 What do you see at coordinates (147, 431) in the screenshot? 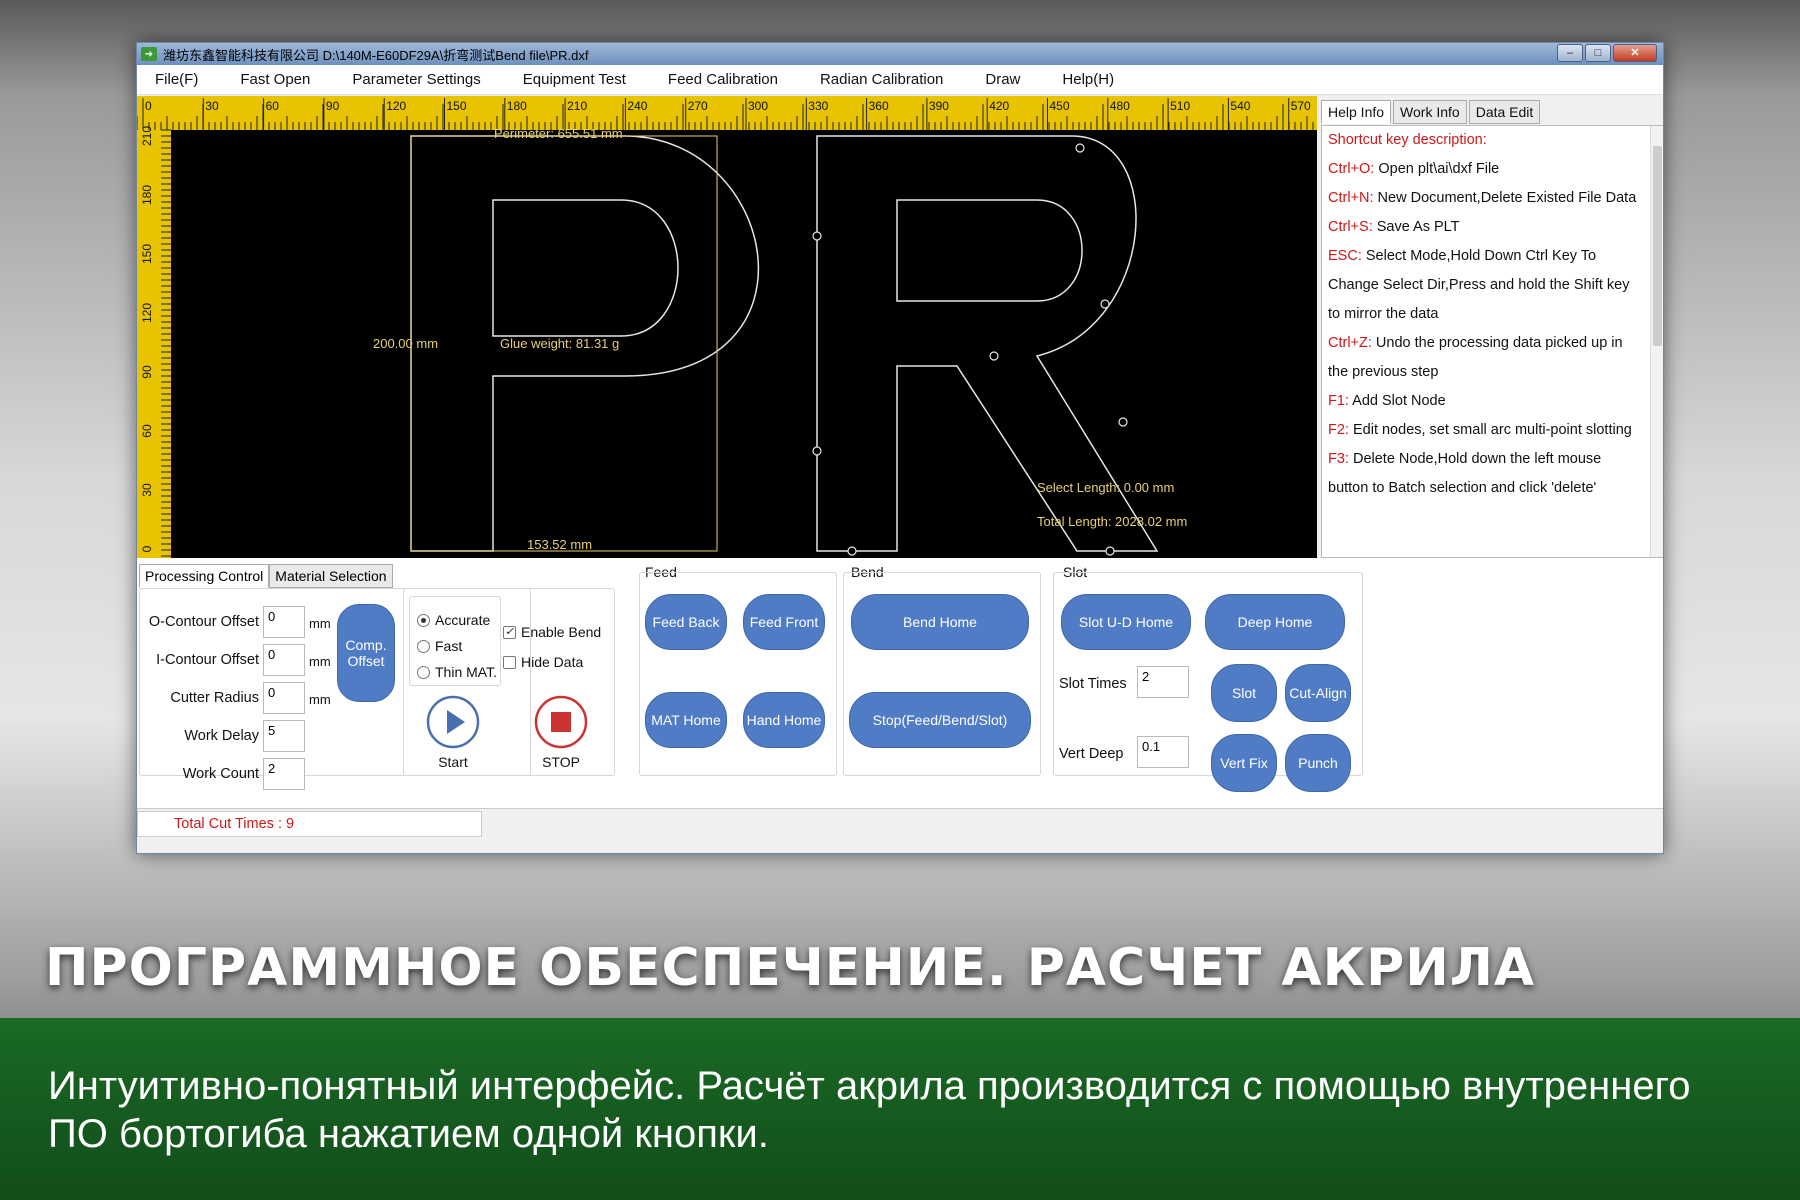
I see `ruler-v-label: 60` at bounding box center [147, 431].